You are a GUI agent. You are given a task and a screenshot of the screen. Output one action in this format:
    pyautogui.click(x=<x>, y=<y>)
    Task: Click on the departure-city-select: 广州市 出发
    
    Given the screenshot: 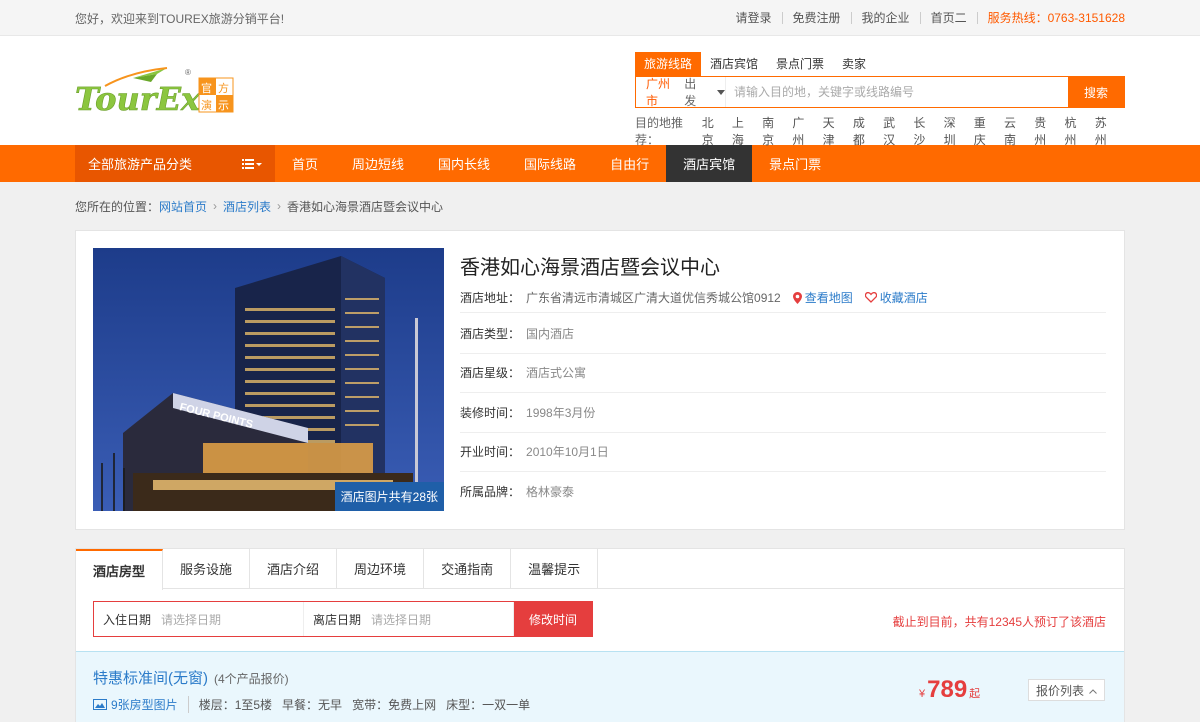 What is the action you would take?
    pyautogui.click(x=681, y=92)
    